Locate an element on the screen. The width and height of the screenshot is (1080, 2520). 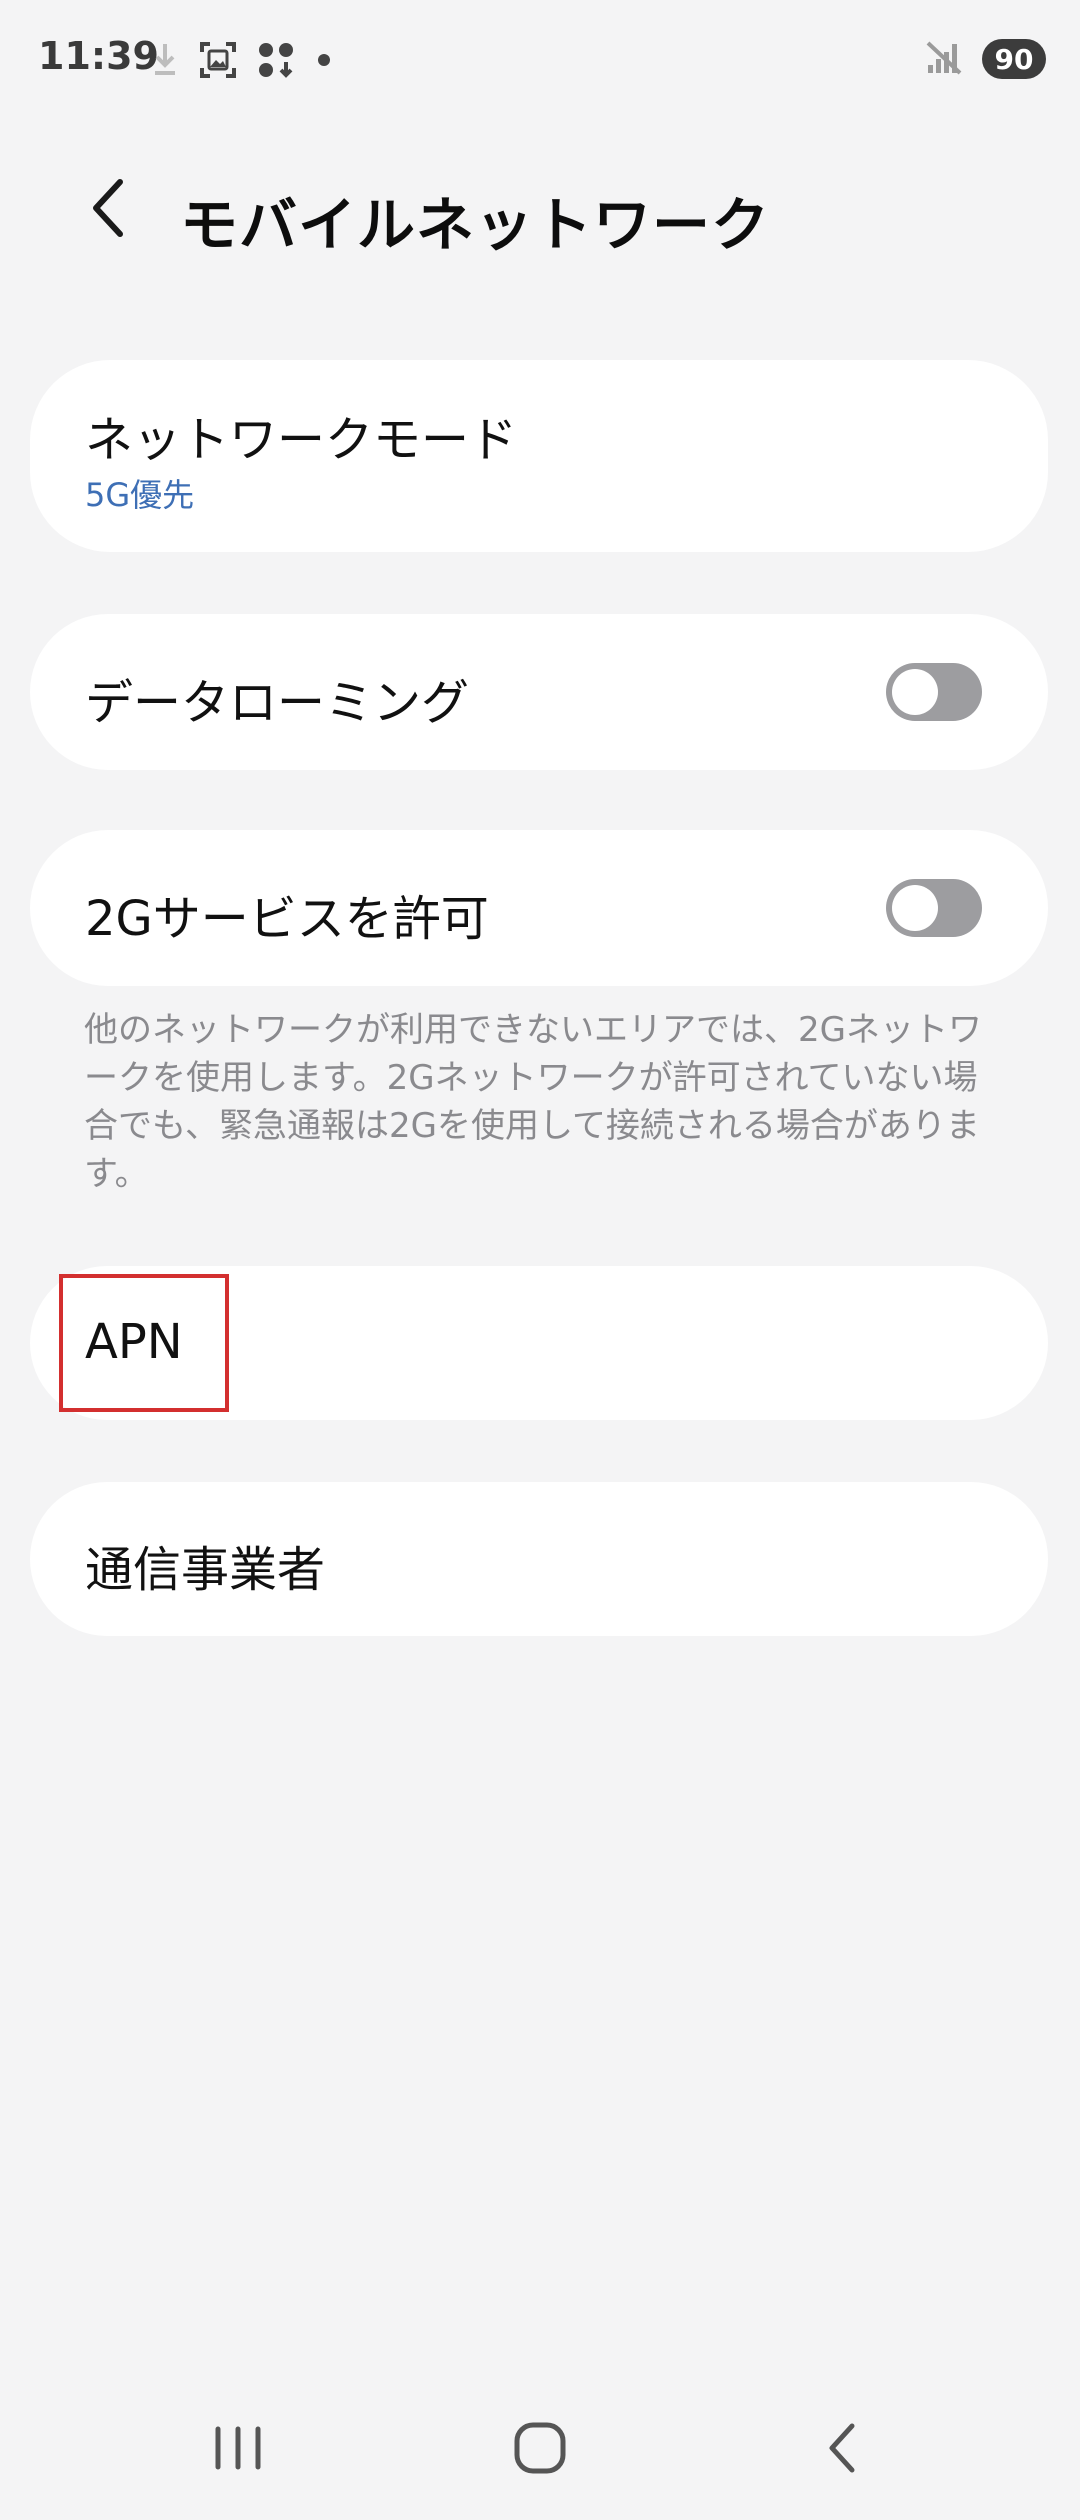
chevron-left-icon is located at coordinates (108, 210).